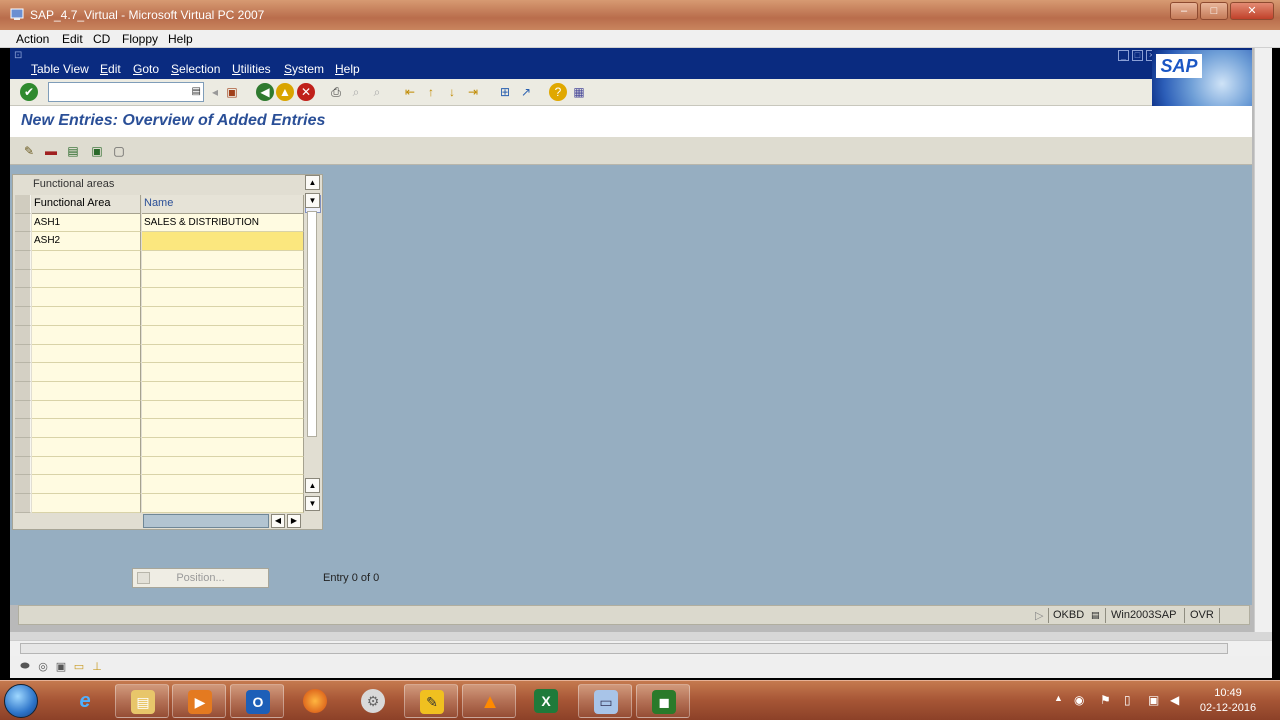  What do you see at coordinates (1263, 340) in the screenshot?
I see `vpc-vertical-scrollbar` at bounding box center [1263, 340].